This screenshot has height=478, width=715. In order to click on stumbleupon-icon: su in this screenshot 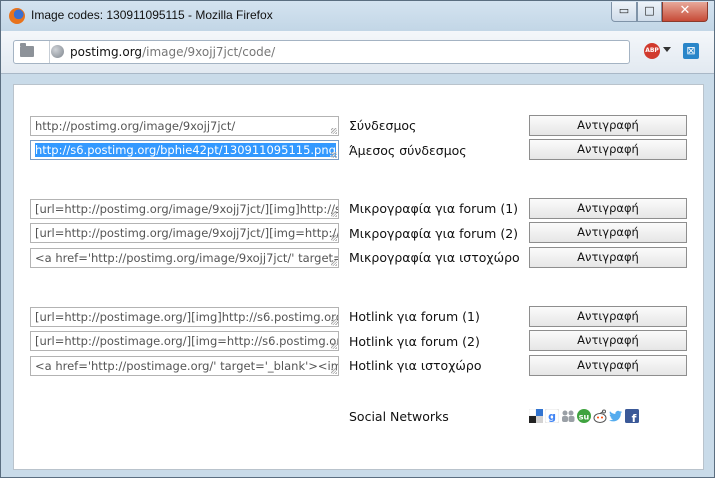, I will do `click(584, 416)`.